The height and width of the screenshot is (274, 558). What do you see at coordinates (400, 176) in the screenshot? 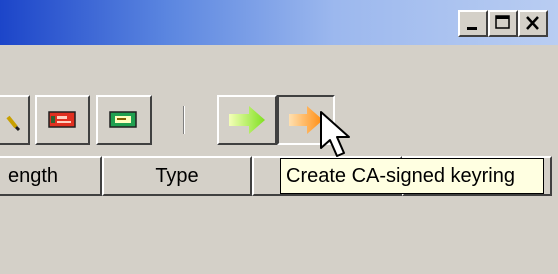
I see `tooltip-text: Create CA-signed keyring` at bounding box center [400, 176].